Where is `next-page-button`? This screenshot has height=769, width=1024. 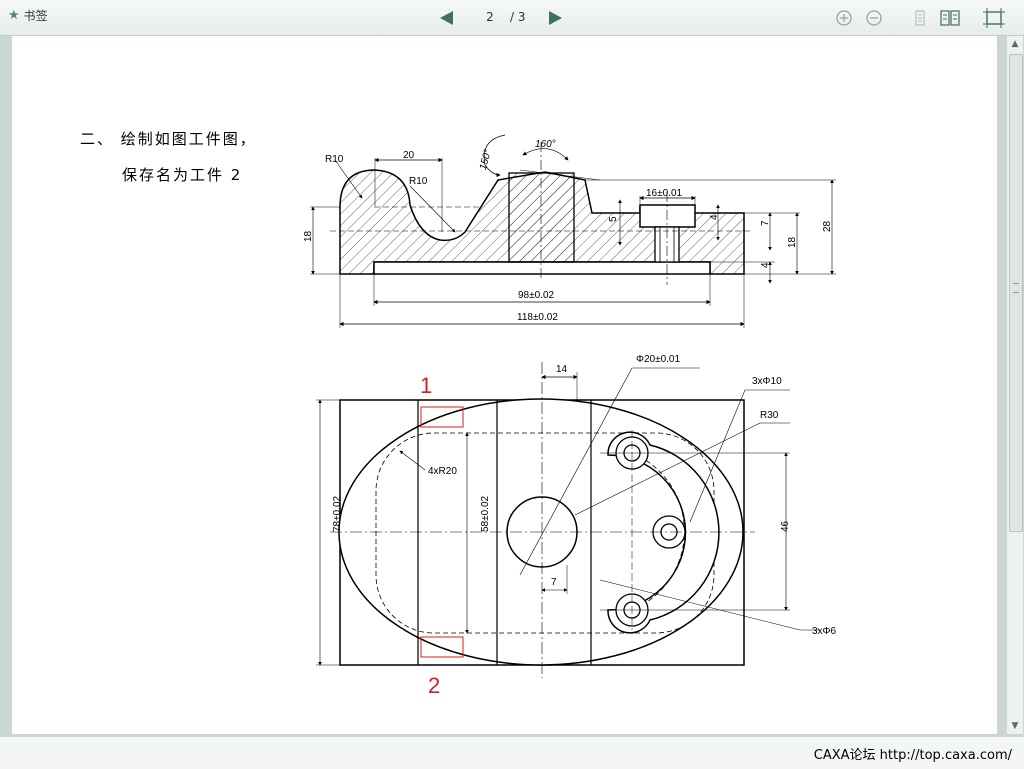
next-page-button is located at coordinates (555, 18).